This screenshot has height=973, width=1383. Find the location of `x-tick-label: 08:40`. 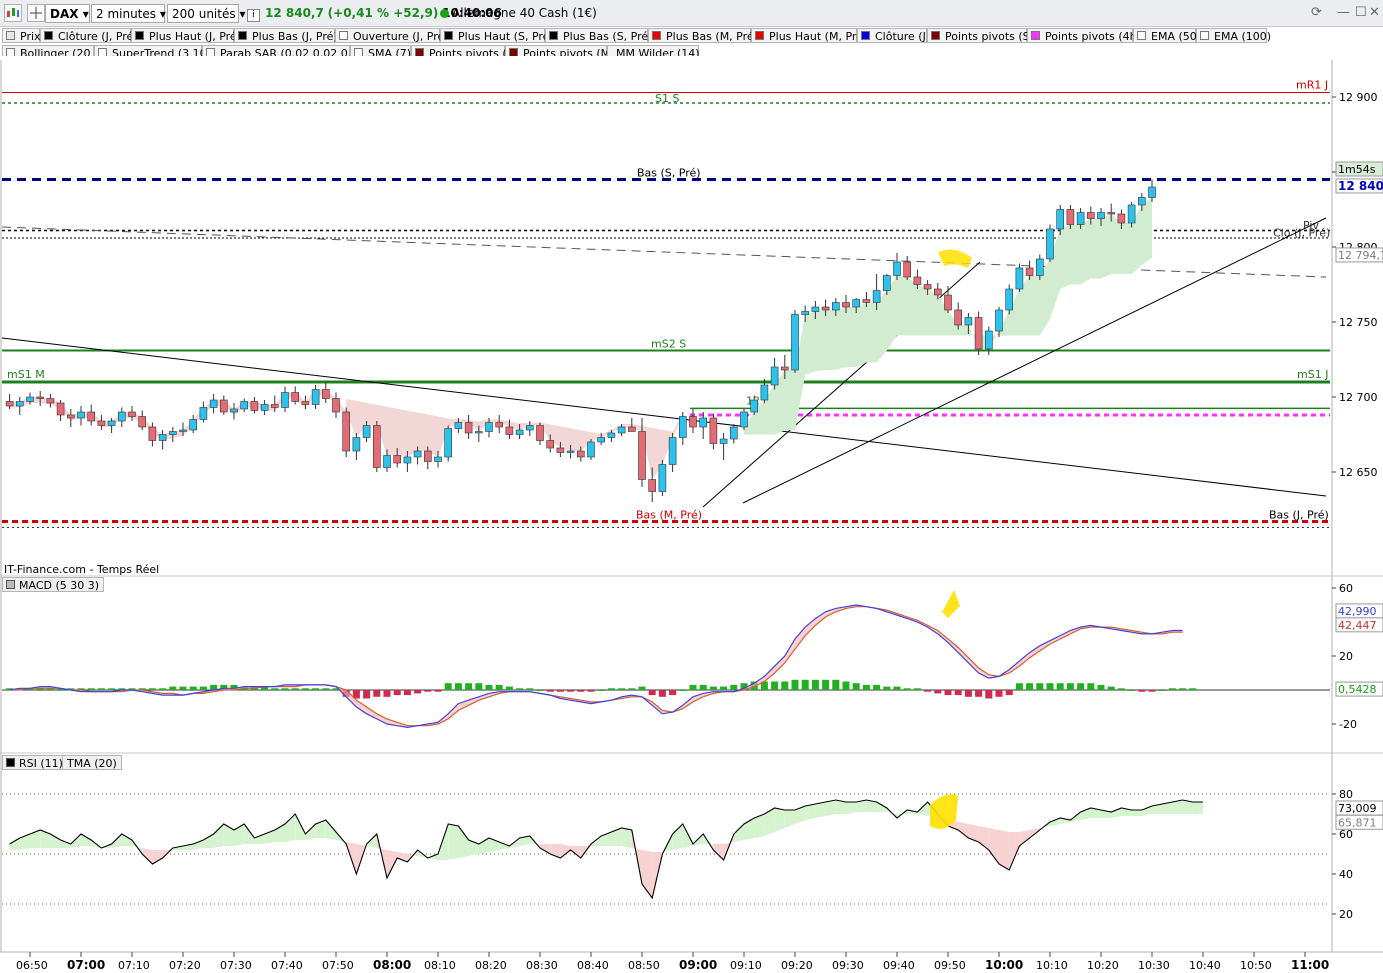

x-tick-label: 08:40 is located at coordinates (593, 965).